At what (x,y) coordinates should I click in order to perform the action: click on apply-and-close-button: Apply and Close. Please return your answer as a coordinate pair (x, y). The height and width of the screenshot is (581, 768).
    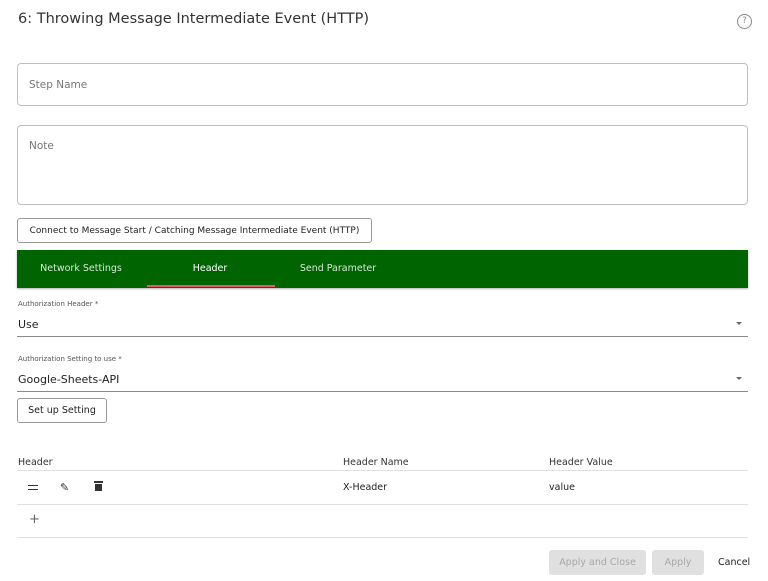
    Looking at the image, I should click on (597, 562).